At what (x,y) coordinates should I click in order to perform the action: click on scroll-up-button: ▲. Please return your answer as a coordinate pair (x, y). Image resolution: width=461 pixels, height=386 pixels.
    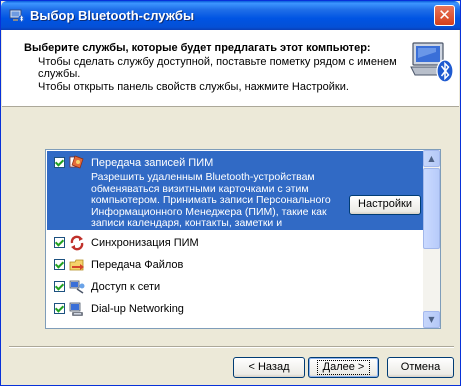
    Looking at the image, I should click on (431, 158).